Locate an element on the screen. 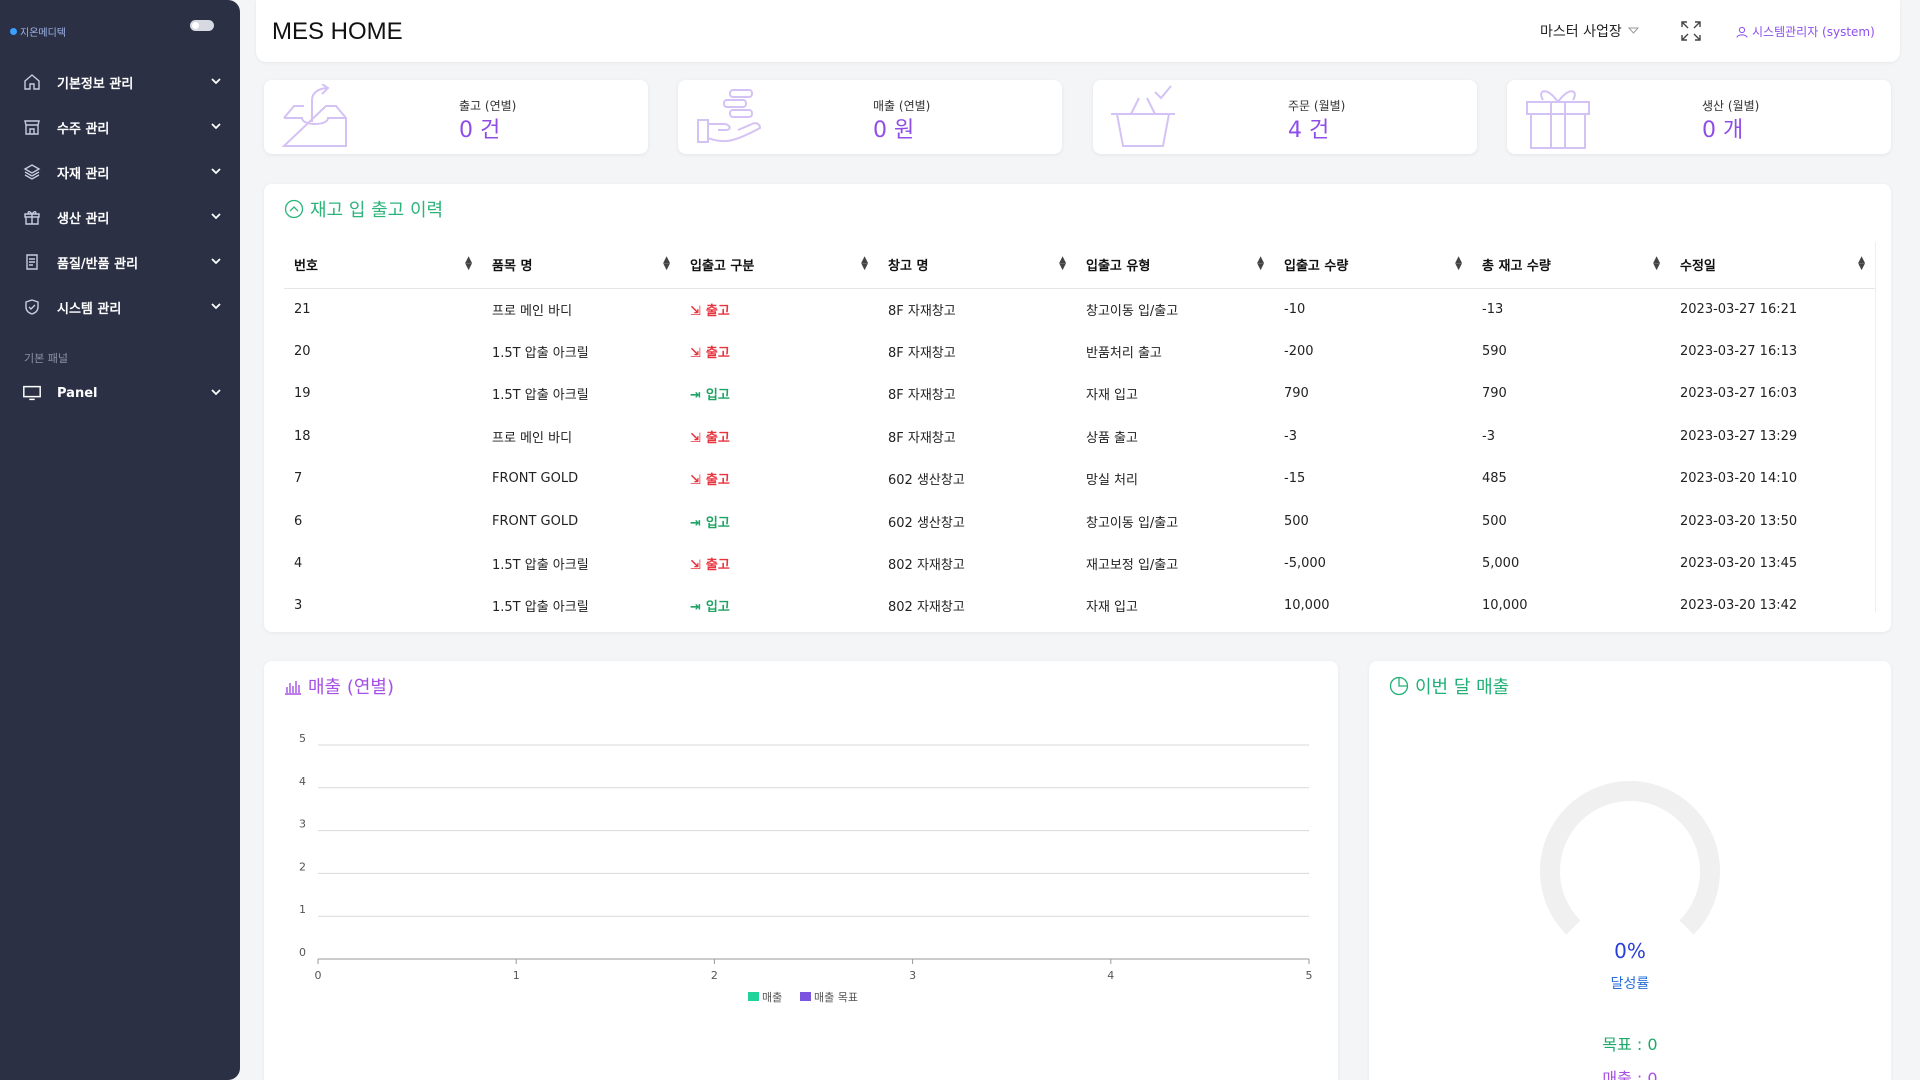 The image size is (1920, 1080). sidebar-item-label: Panel is located at coordinates (77, 393).